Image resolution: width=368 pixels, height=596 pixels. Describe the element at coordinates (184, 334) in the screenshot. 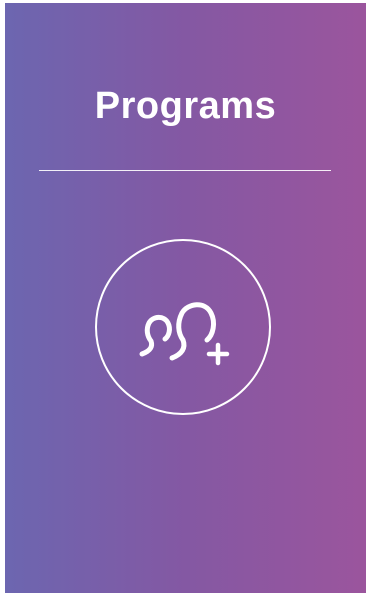

I see `add-users-icon` at that location.